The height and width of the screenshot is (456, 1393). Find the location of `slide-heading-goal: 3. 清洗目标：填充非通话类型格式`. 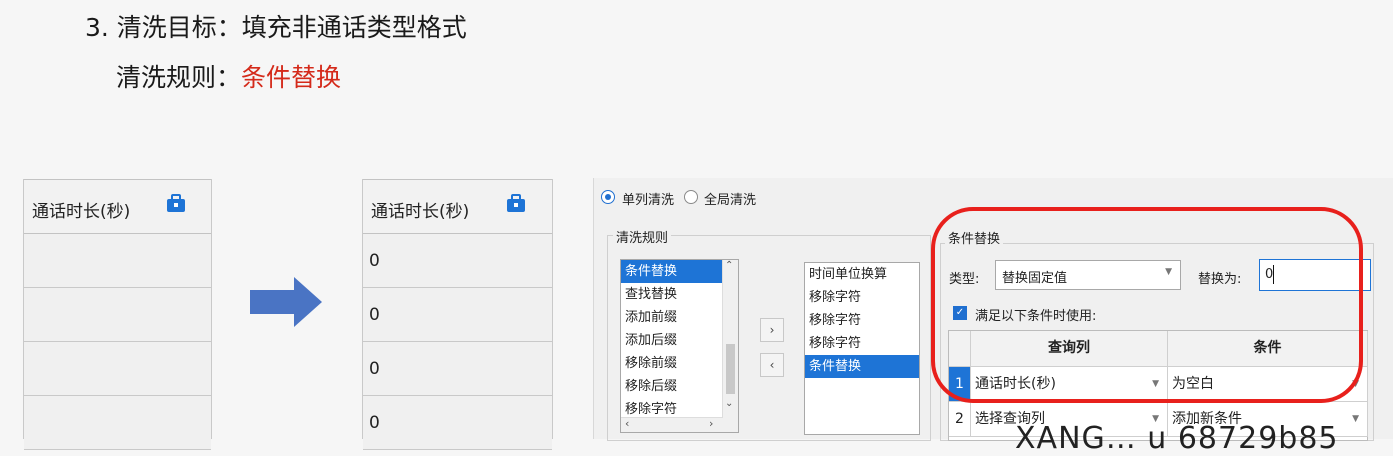

slide-heading-goal: 3. 清洗目标：填充非通话类型格式 is located at coordinates (276, 27).